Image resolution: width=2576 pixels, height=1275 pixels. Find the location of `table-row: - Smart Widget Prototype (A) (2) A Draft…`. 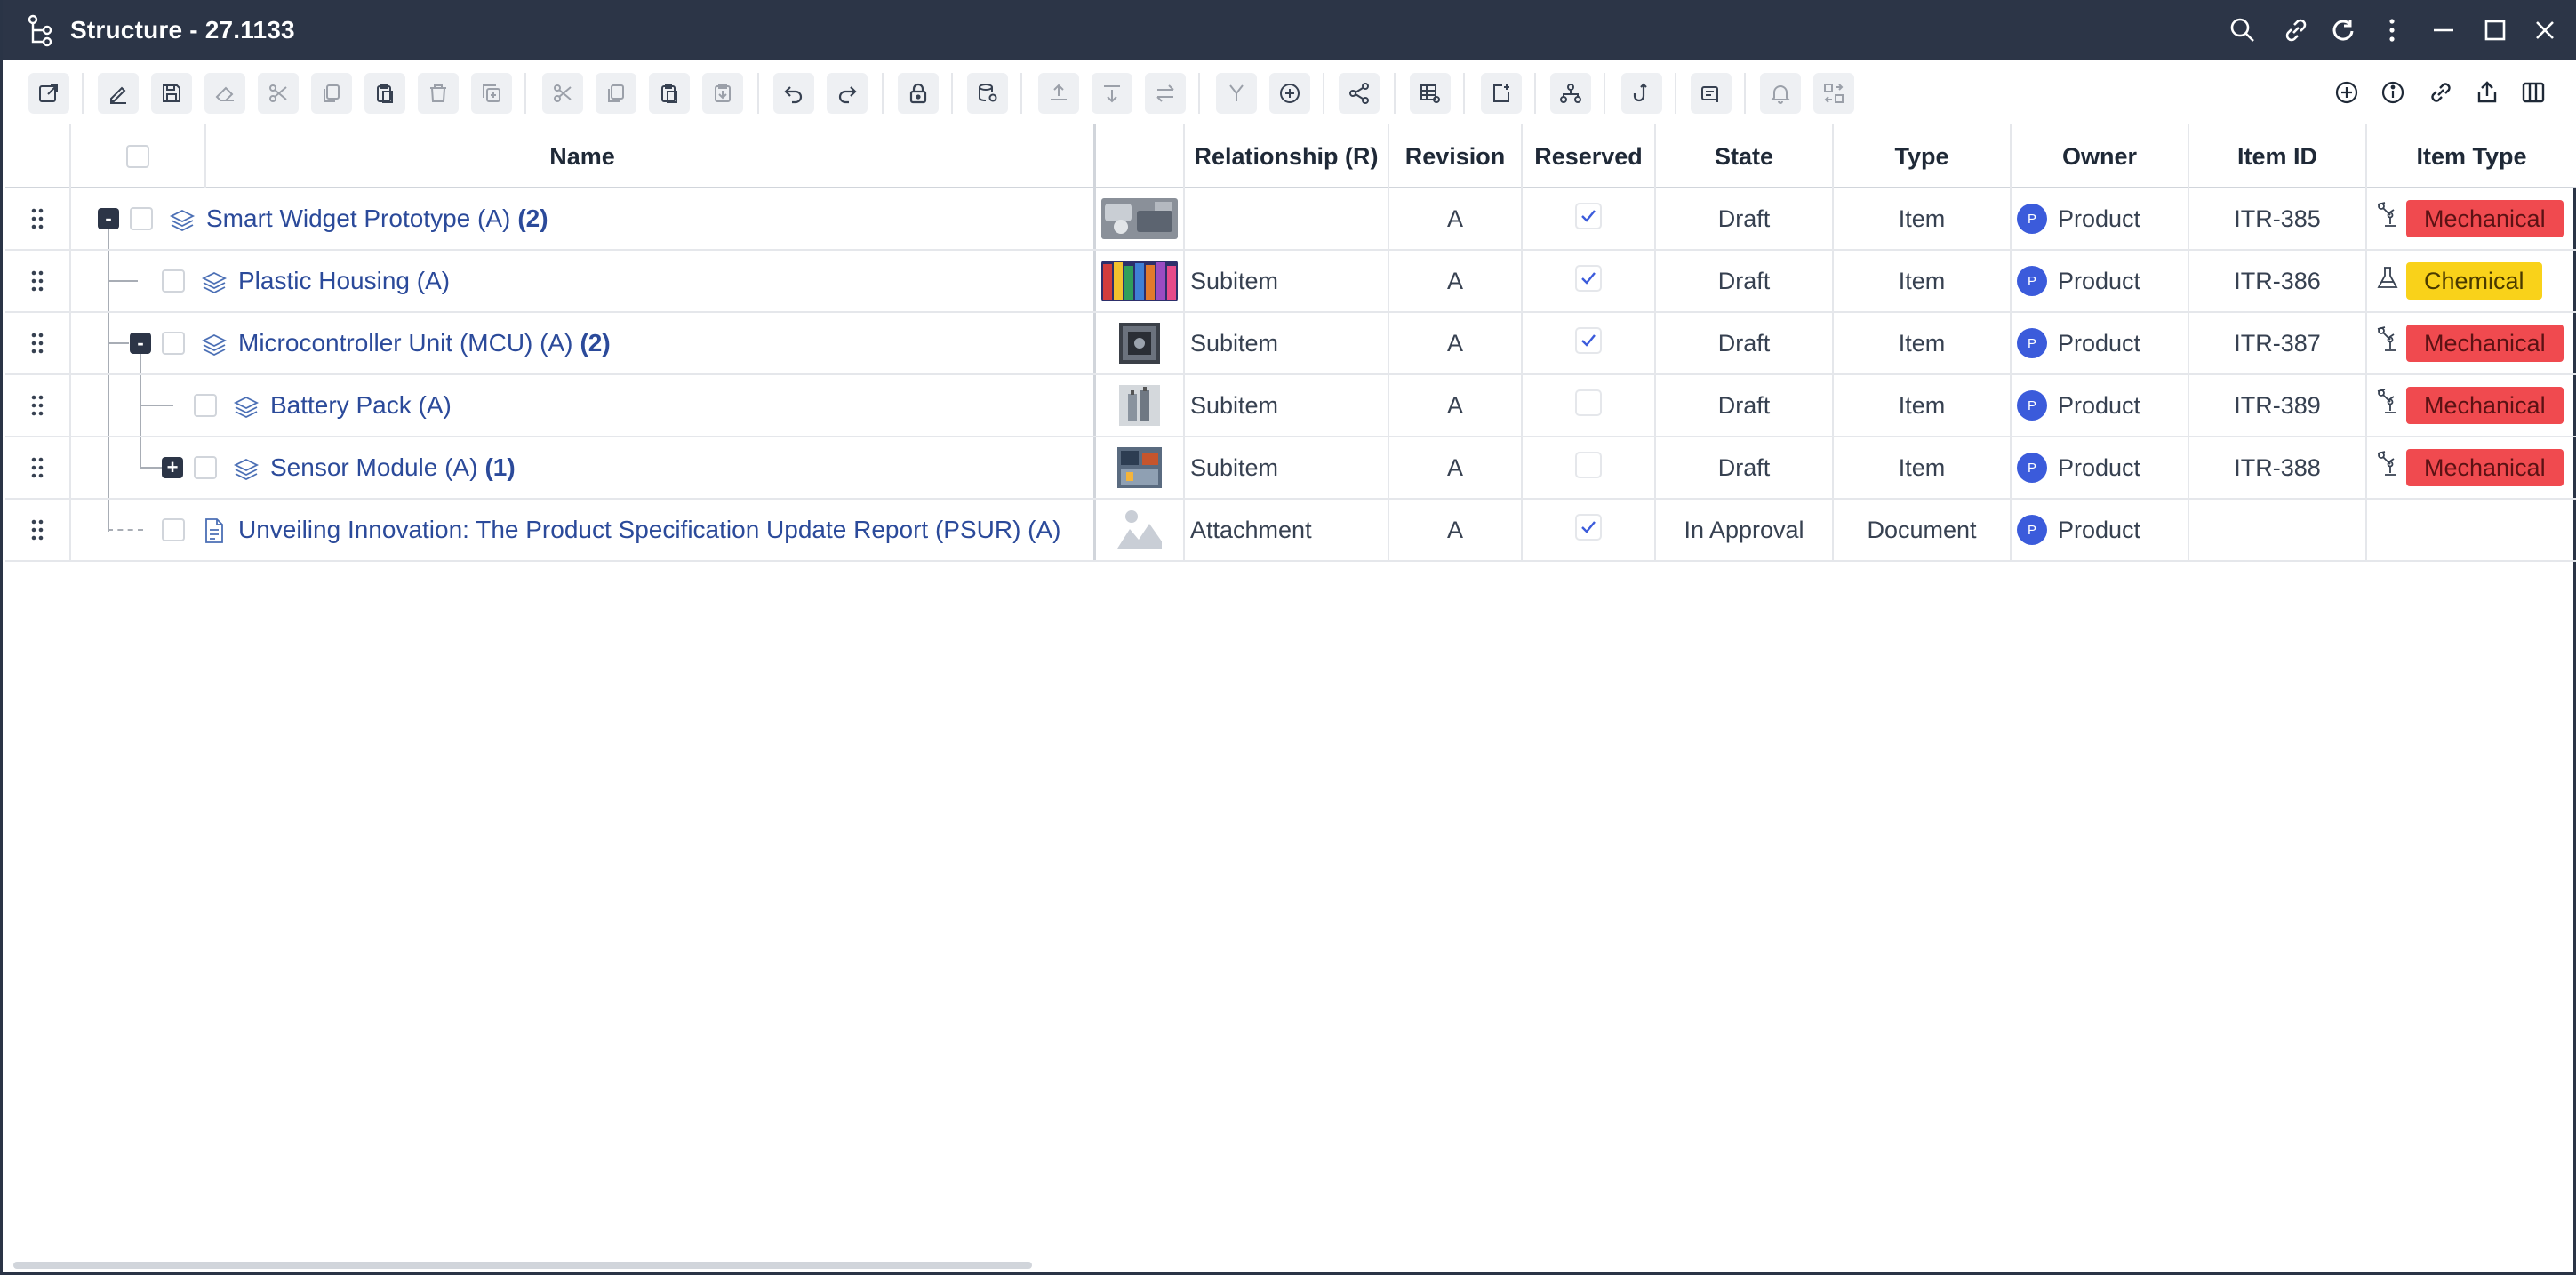

table-row: - Smart Widget Prototype (A) (2) A Draft… is located at coordinates (1290, 219).